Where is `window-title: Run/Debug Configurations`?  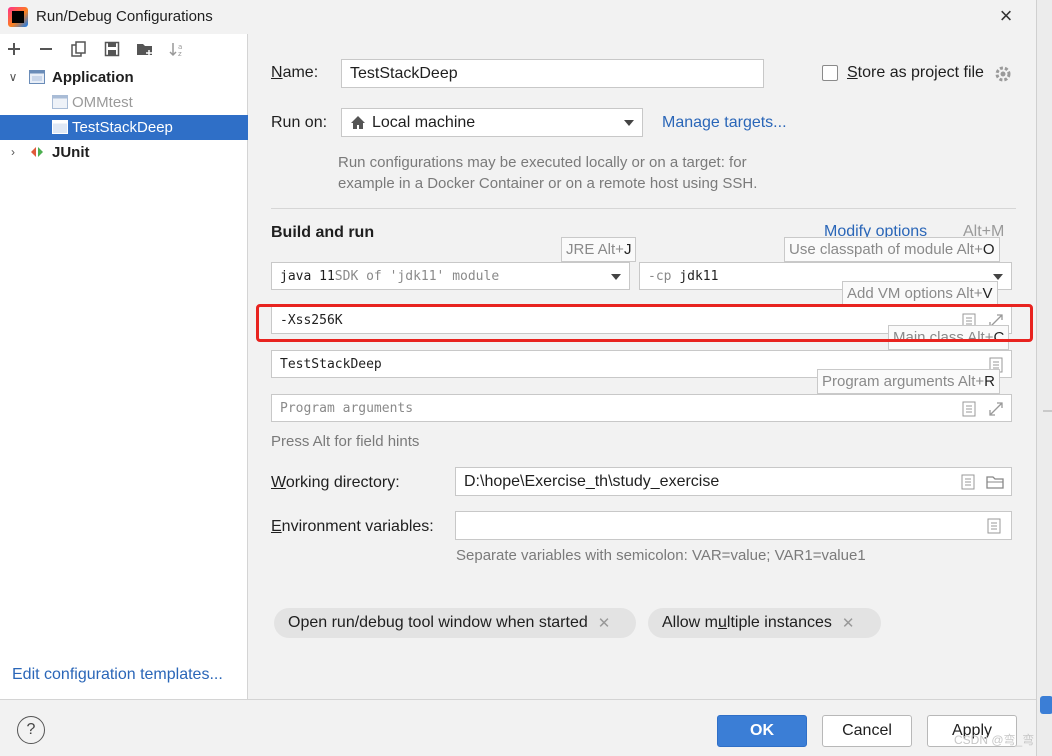
window-title: Run/Debug Configurations is located at coordinates (124, 16).